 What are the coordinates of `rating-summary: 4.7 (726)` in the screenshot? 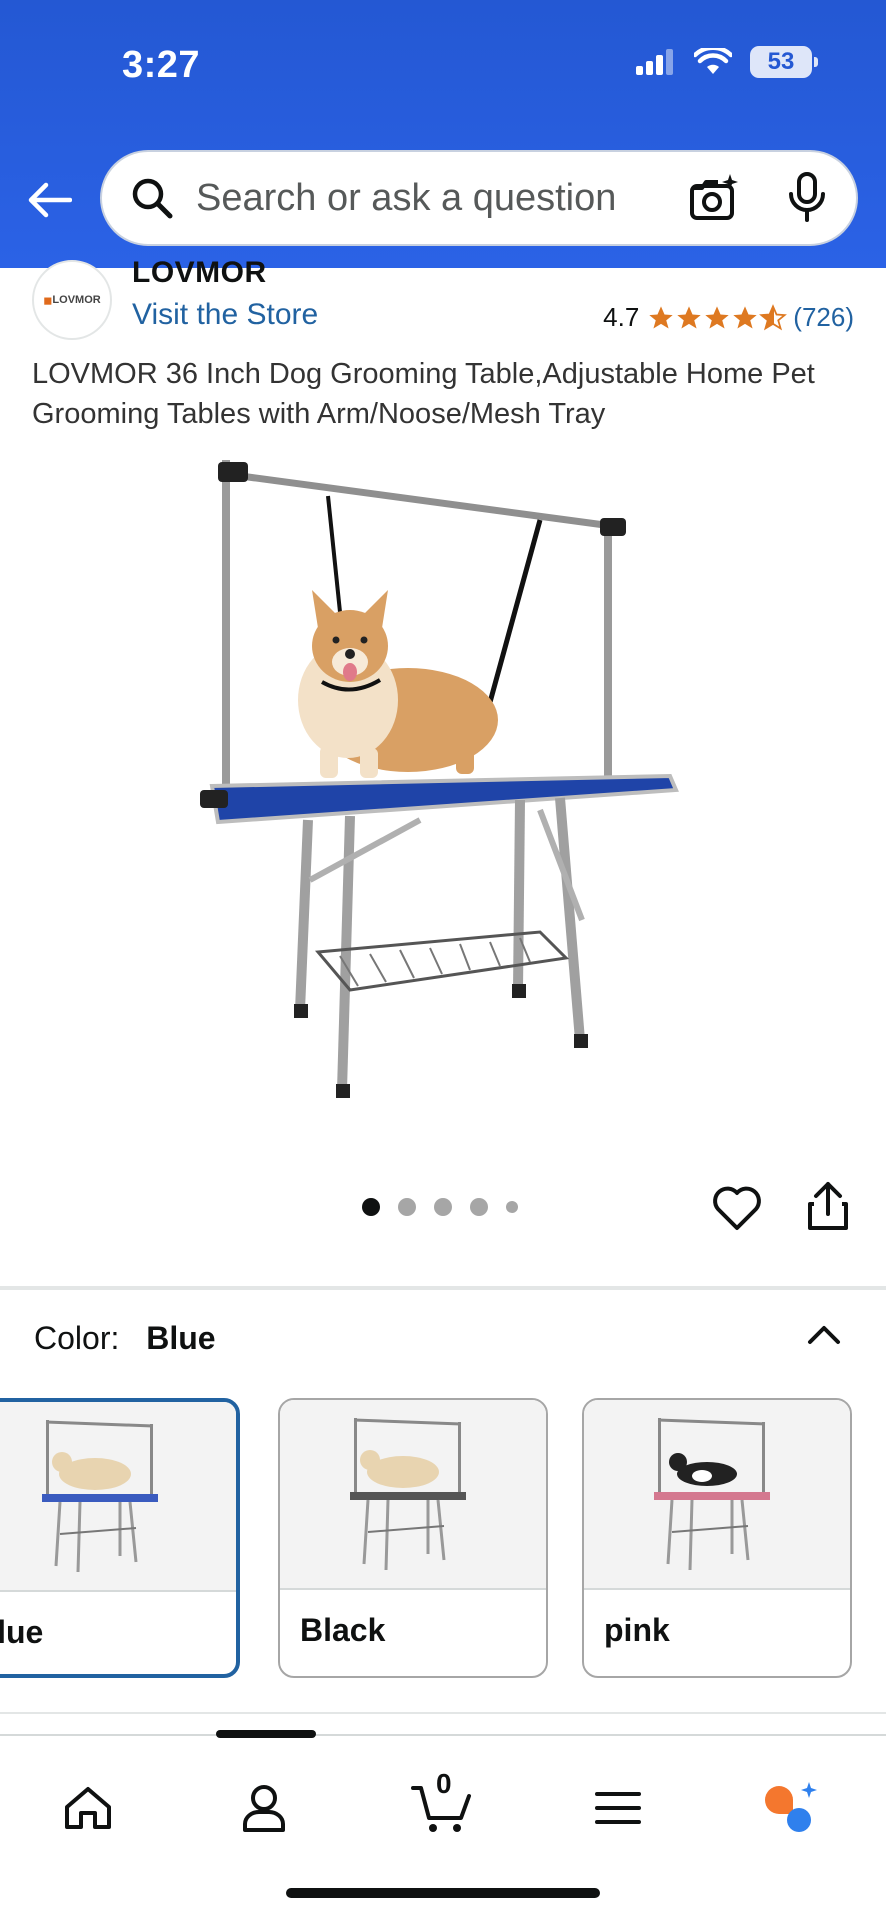 It's located at (728, 317).